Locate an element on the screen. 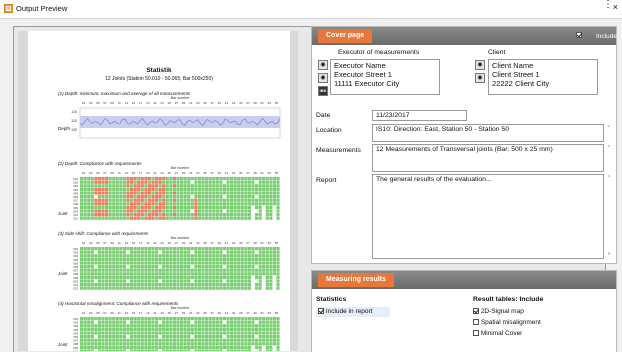 The width and height of the screenshot is (622, 352). location-scroll-icon: ^ is located at coordinates (609, 128).